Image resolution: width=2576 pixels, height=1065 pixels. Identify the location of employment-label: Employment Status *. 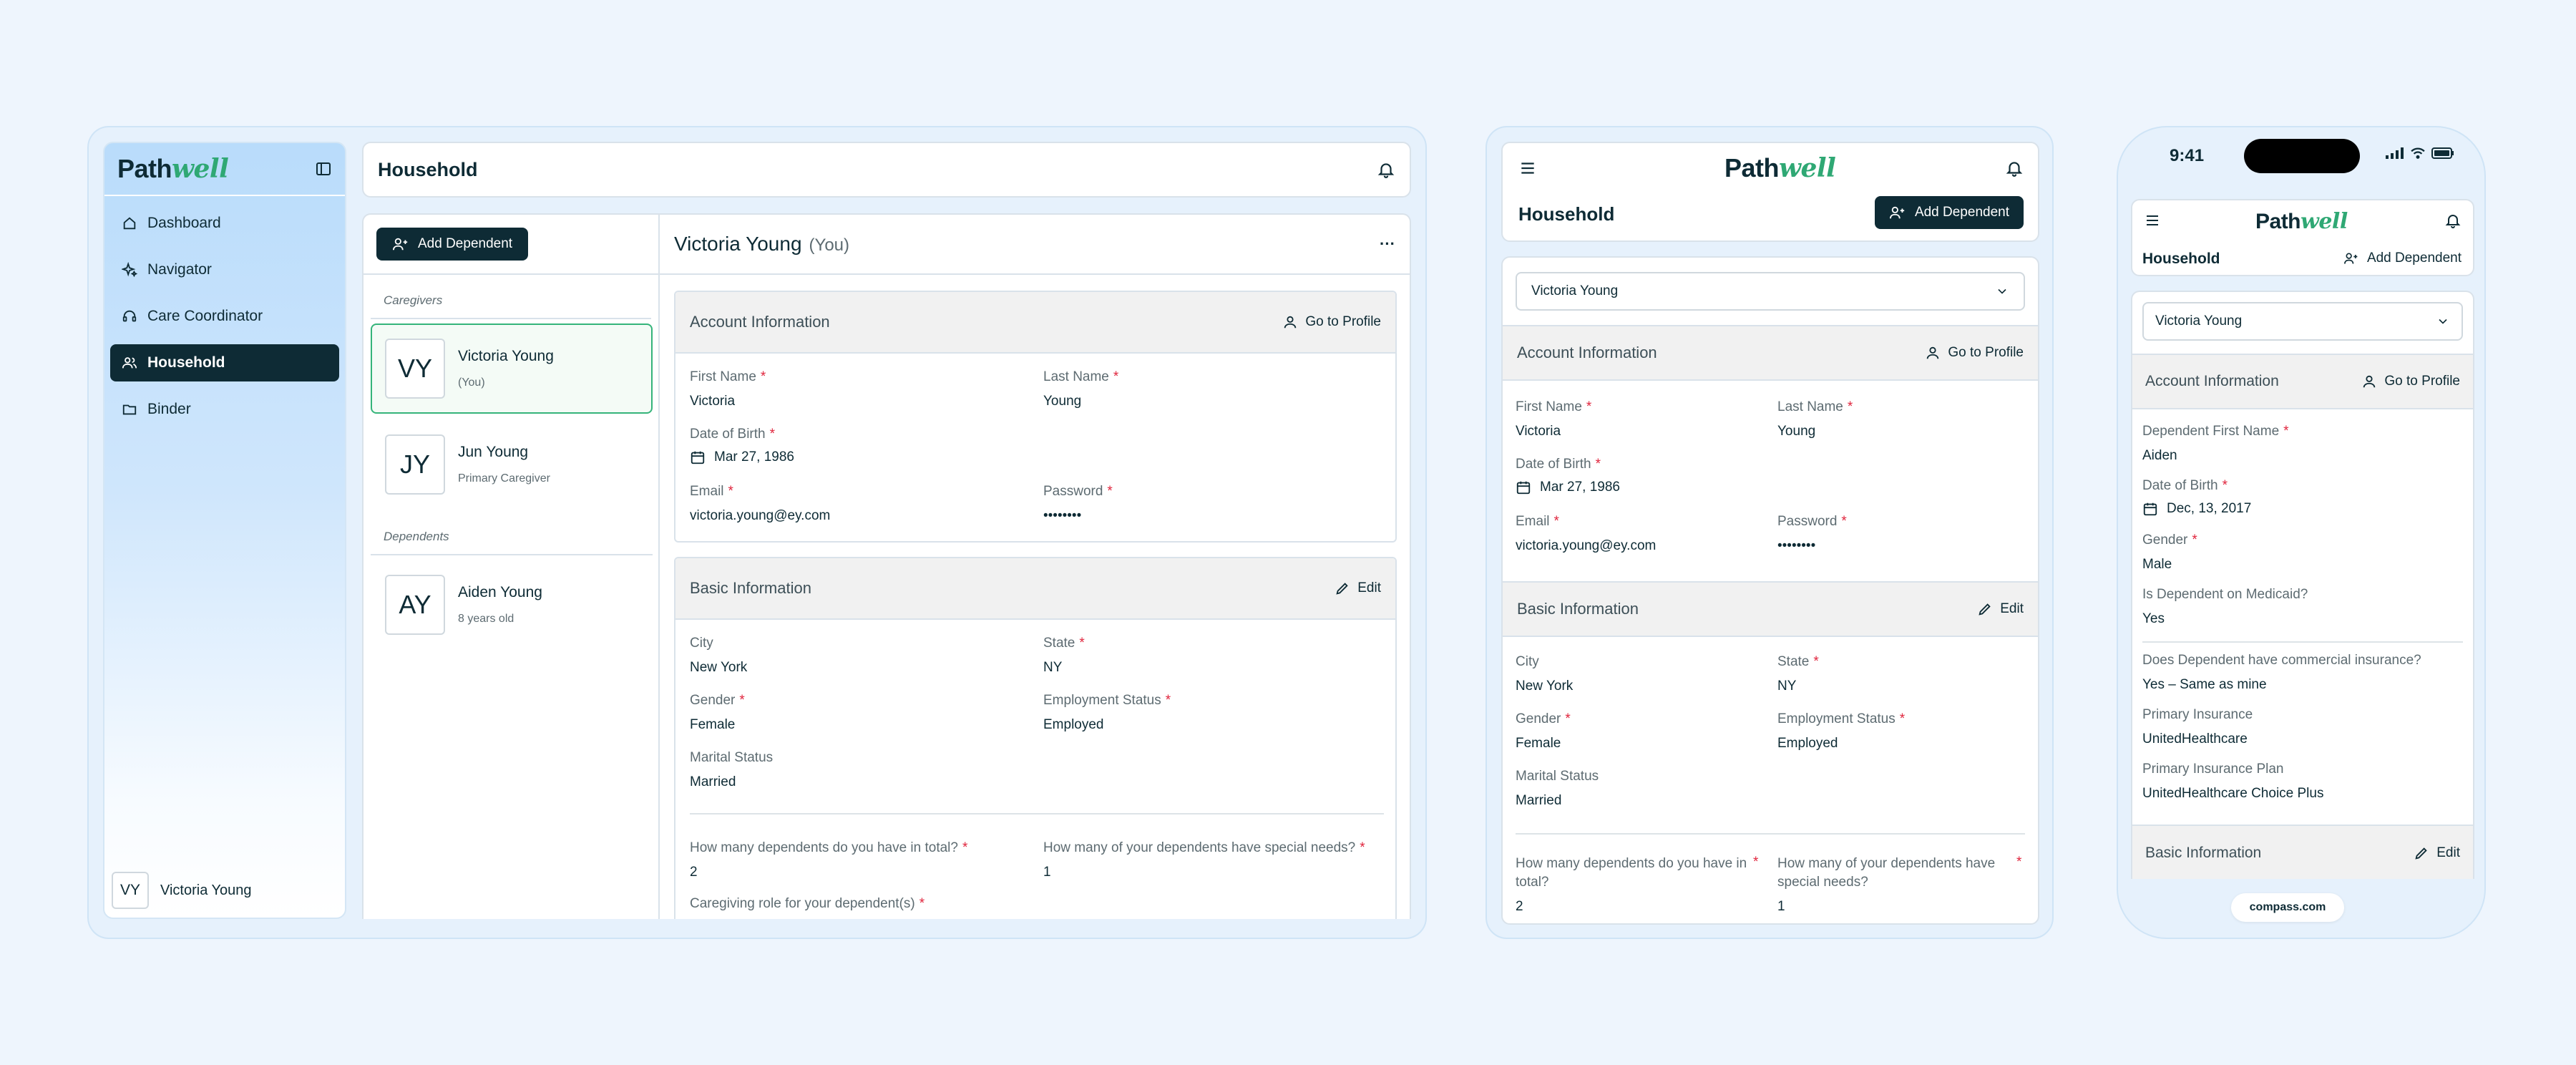
(1107, 700).